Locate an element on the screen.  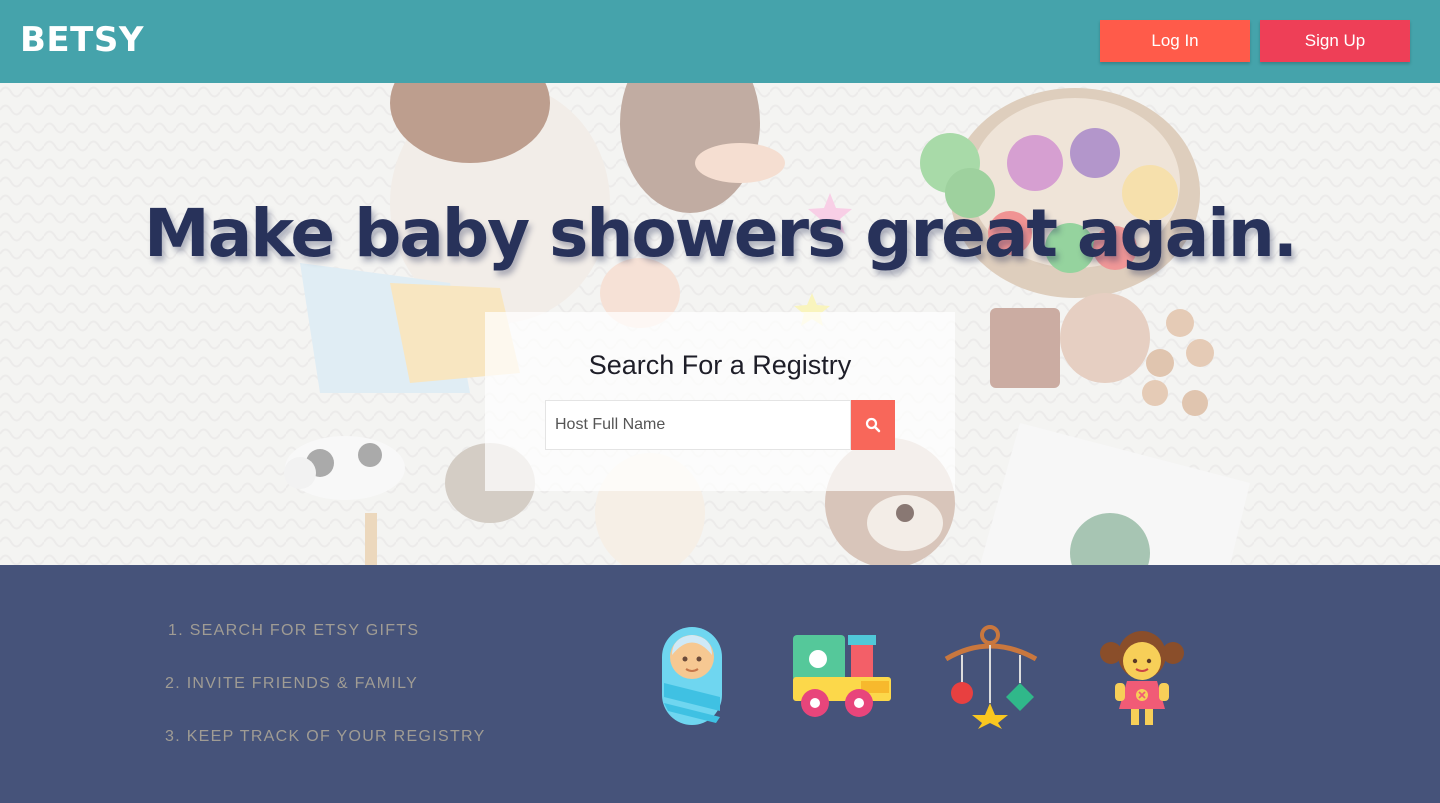
baby-mobile-icon is located at coordinates (991, 677).